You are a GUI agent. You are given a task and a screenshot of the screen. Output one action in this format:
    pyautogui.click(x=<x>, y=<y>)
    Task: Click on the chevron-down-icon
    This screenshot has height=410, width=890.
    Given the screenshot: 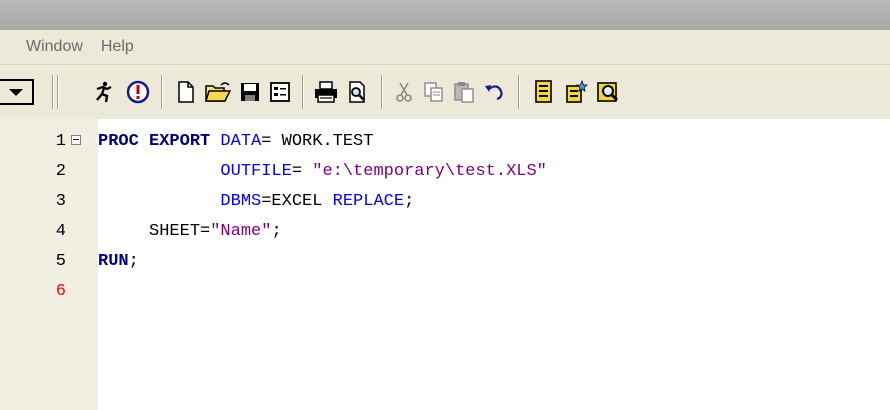 What is the action you would take?
    pyautogui.click(x=16, y=92)
    